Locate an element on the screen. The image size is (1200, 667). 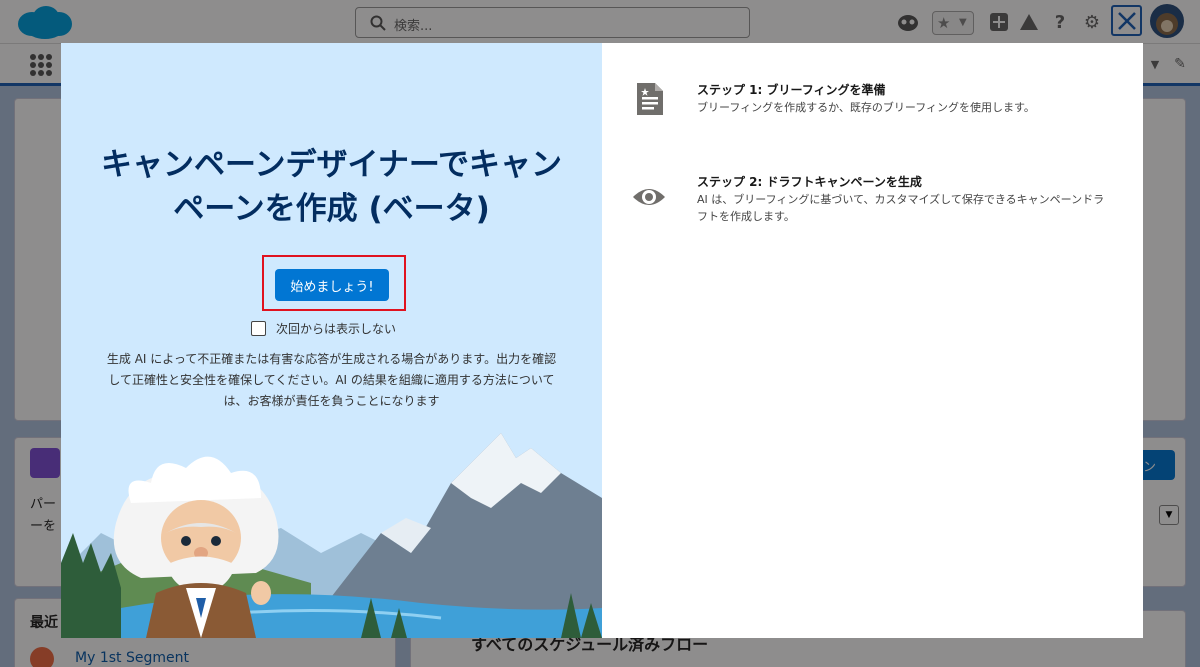
step-1-title: ステップ 1: ブリーフィングを準備 is located at coordinates (791, 90).